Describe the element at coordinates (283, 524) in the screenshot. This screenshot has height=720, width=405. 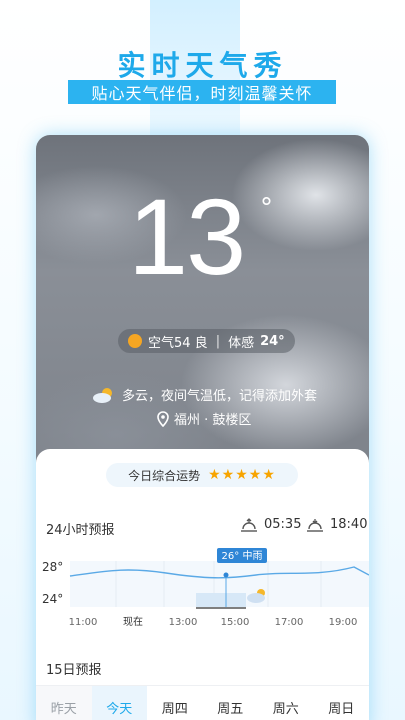
I see `sunrise-time: 05:35` at that location.